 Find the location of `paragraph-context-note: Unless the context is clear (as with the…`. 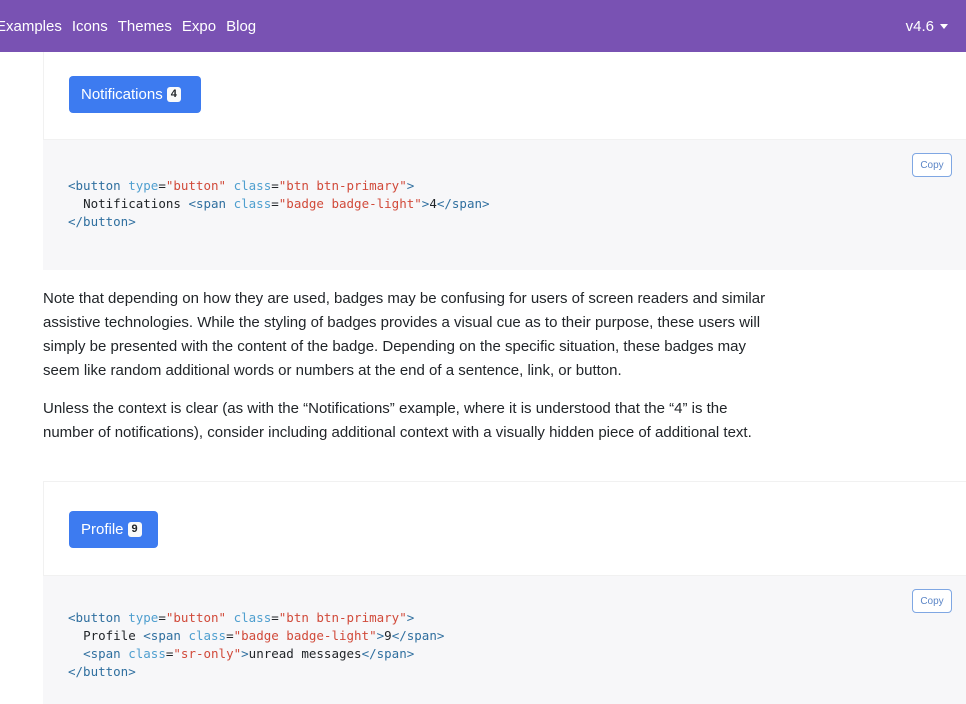

paragraph-context-note: Unless the context is clear (as with the… is located at coordinates (397, 420).